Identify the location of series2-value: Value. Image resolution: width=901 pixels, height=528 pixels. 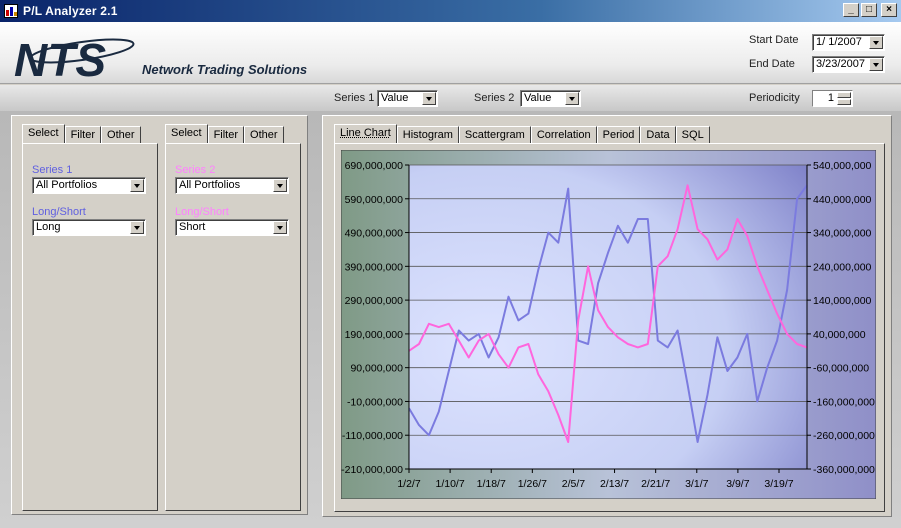
(538, 98).